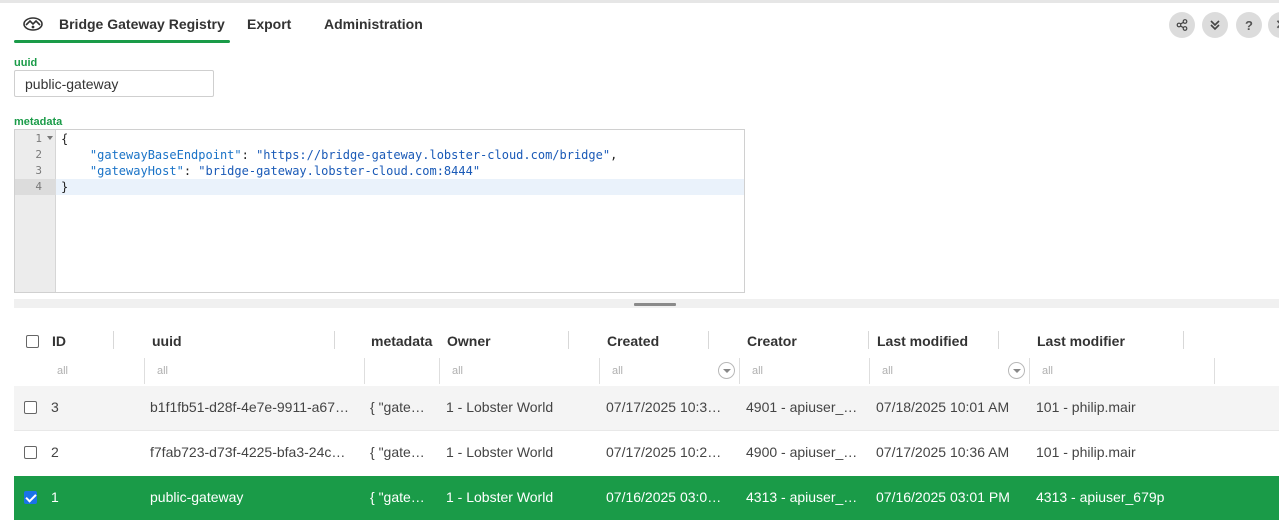 Image resolution: width=1279 pixels, height=525 pixels. Describe the element at coordinates (457, 371) in the screenshot. I see `filter-owner: all` at that location.